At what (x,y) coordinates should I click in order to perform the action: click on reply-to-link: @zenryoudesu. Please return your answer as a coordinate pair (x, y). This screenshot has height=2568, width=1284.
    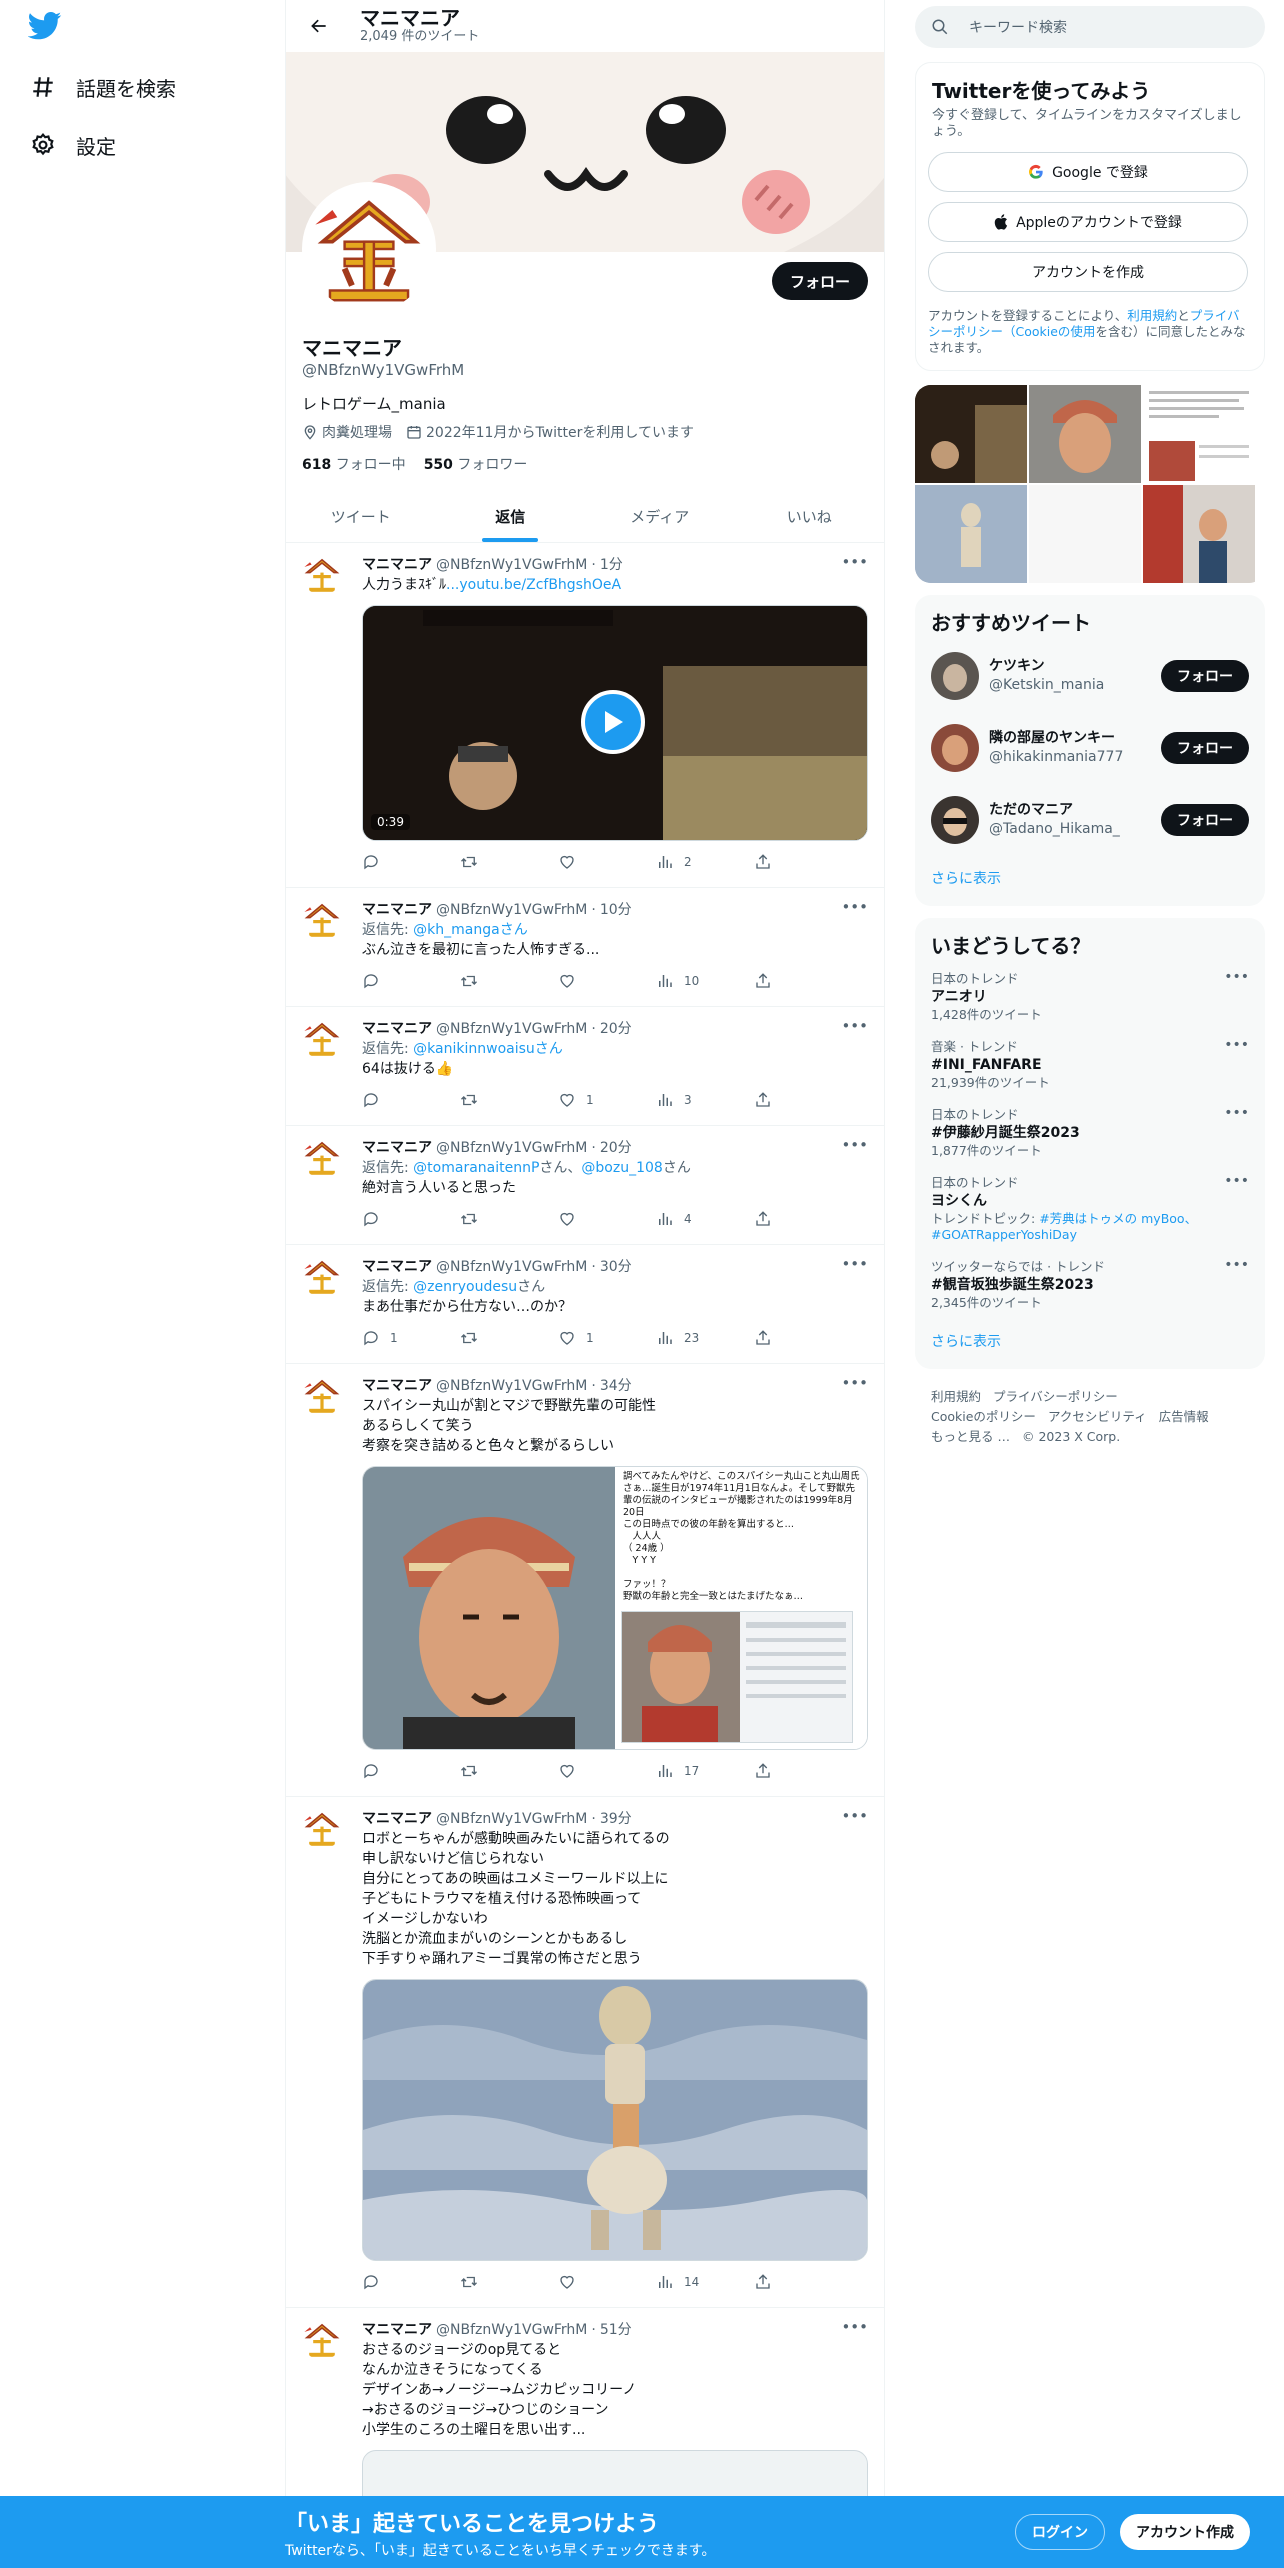
    Looking at the image, I should click on (465, 1287).